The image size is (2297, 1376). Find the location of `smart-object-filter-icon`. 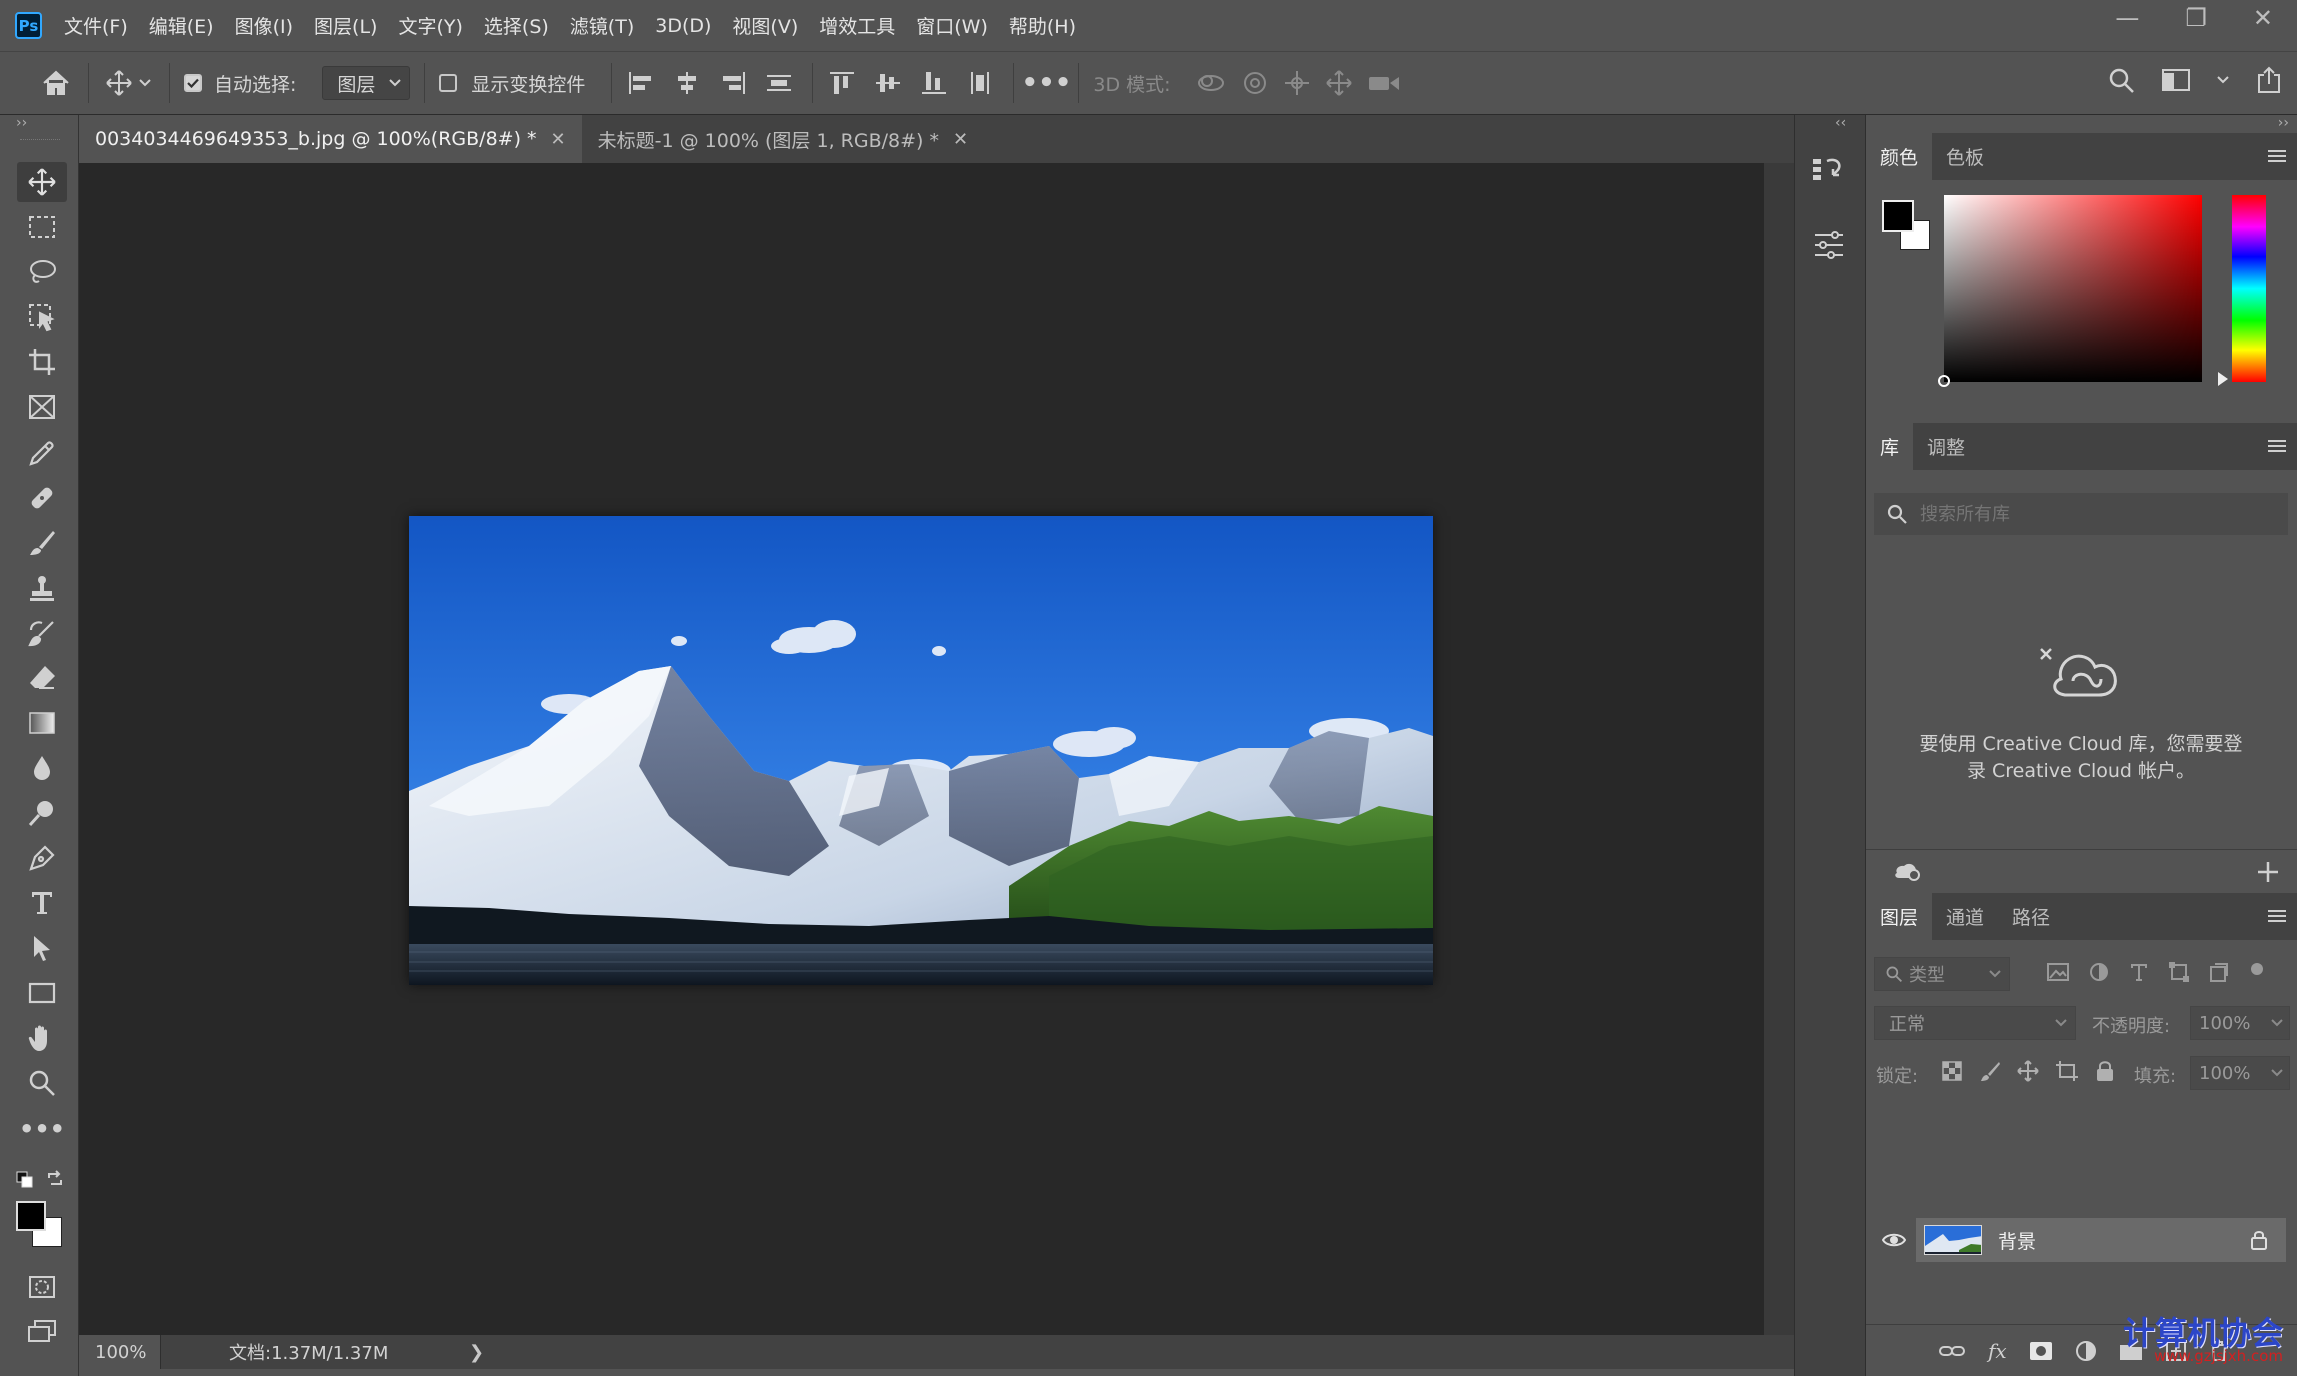

smart-object-filter-icon is located at coordinates (2219, 972).